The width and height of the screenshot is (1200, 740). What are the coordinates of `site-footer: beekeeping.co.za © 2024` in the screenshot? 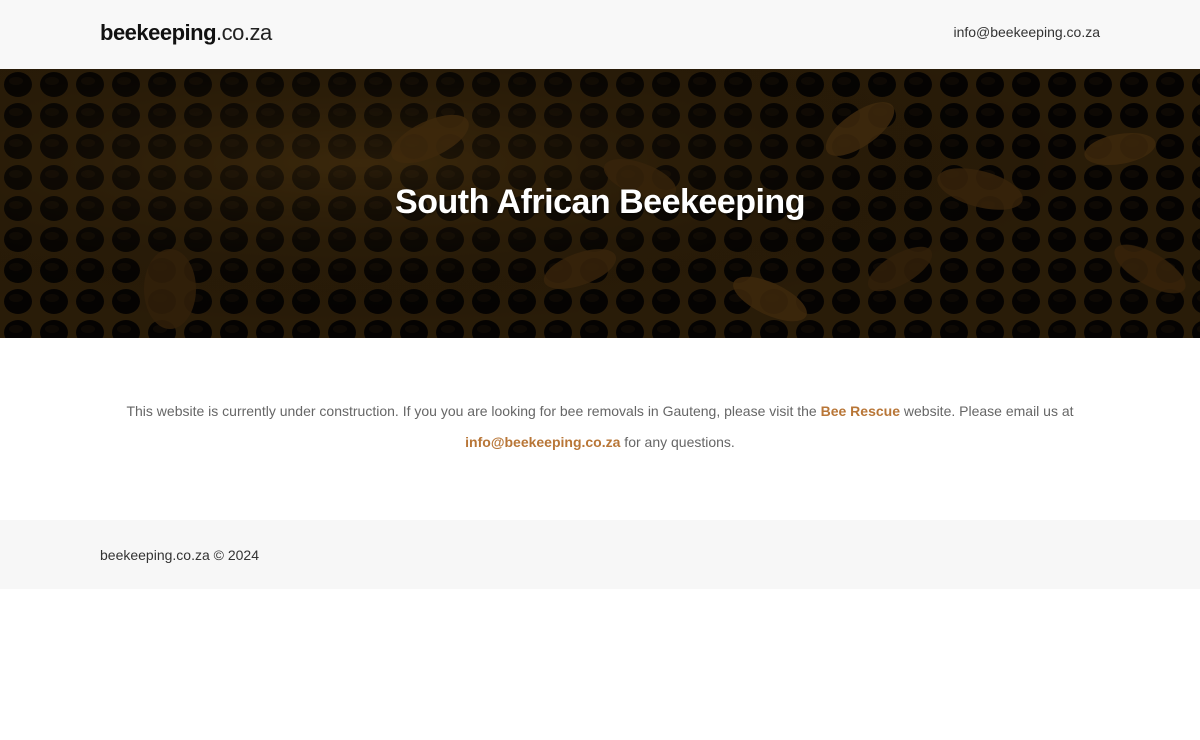 It's located at (600, 554).